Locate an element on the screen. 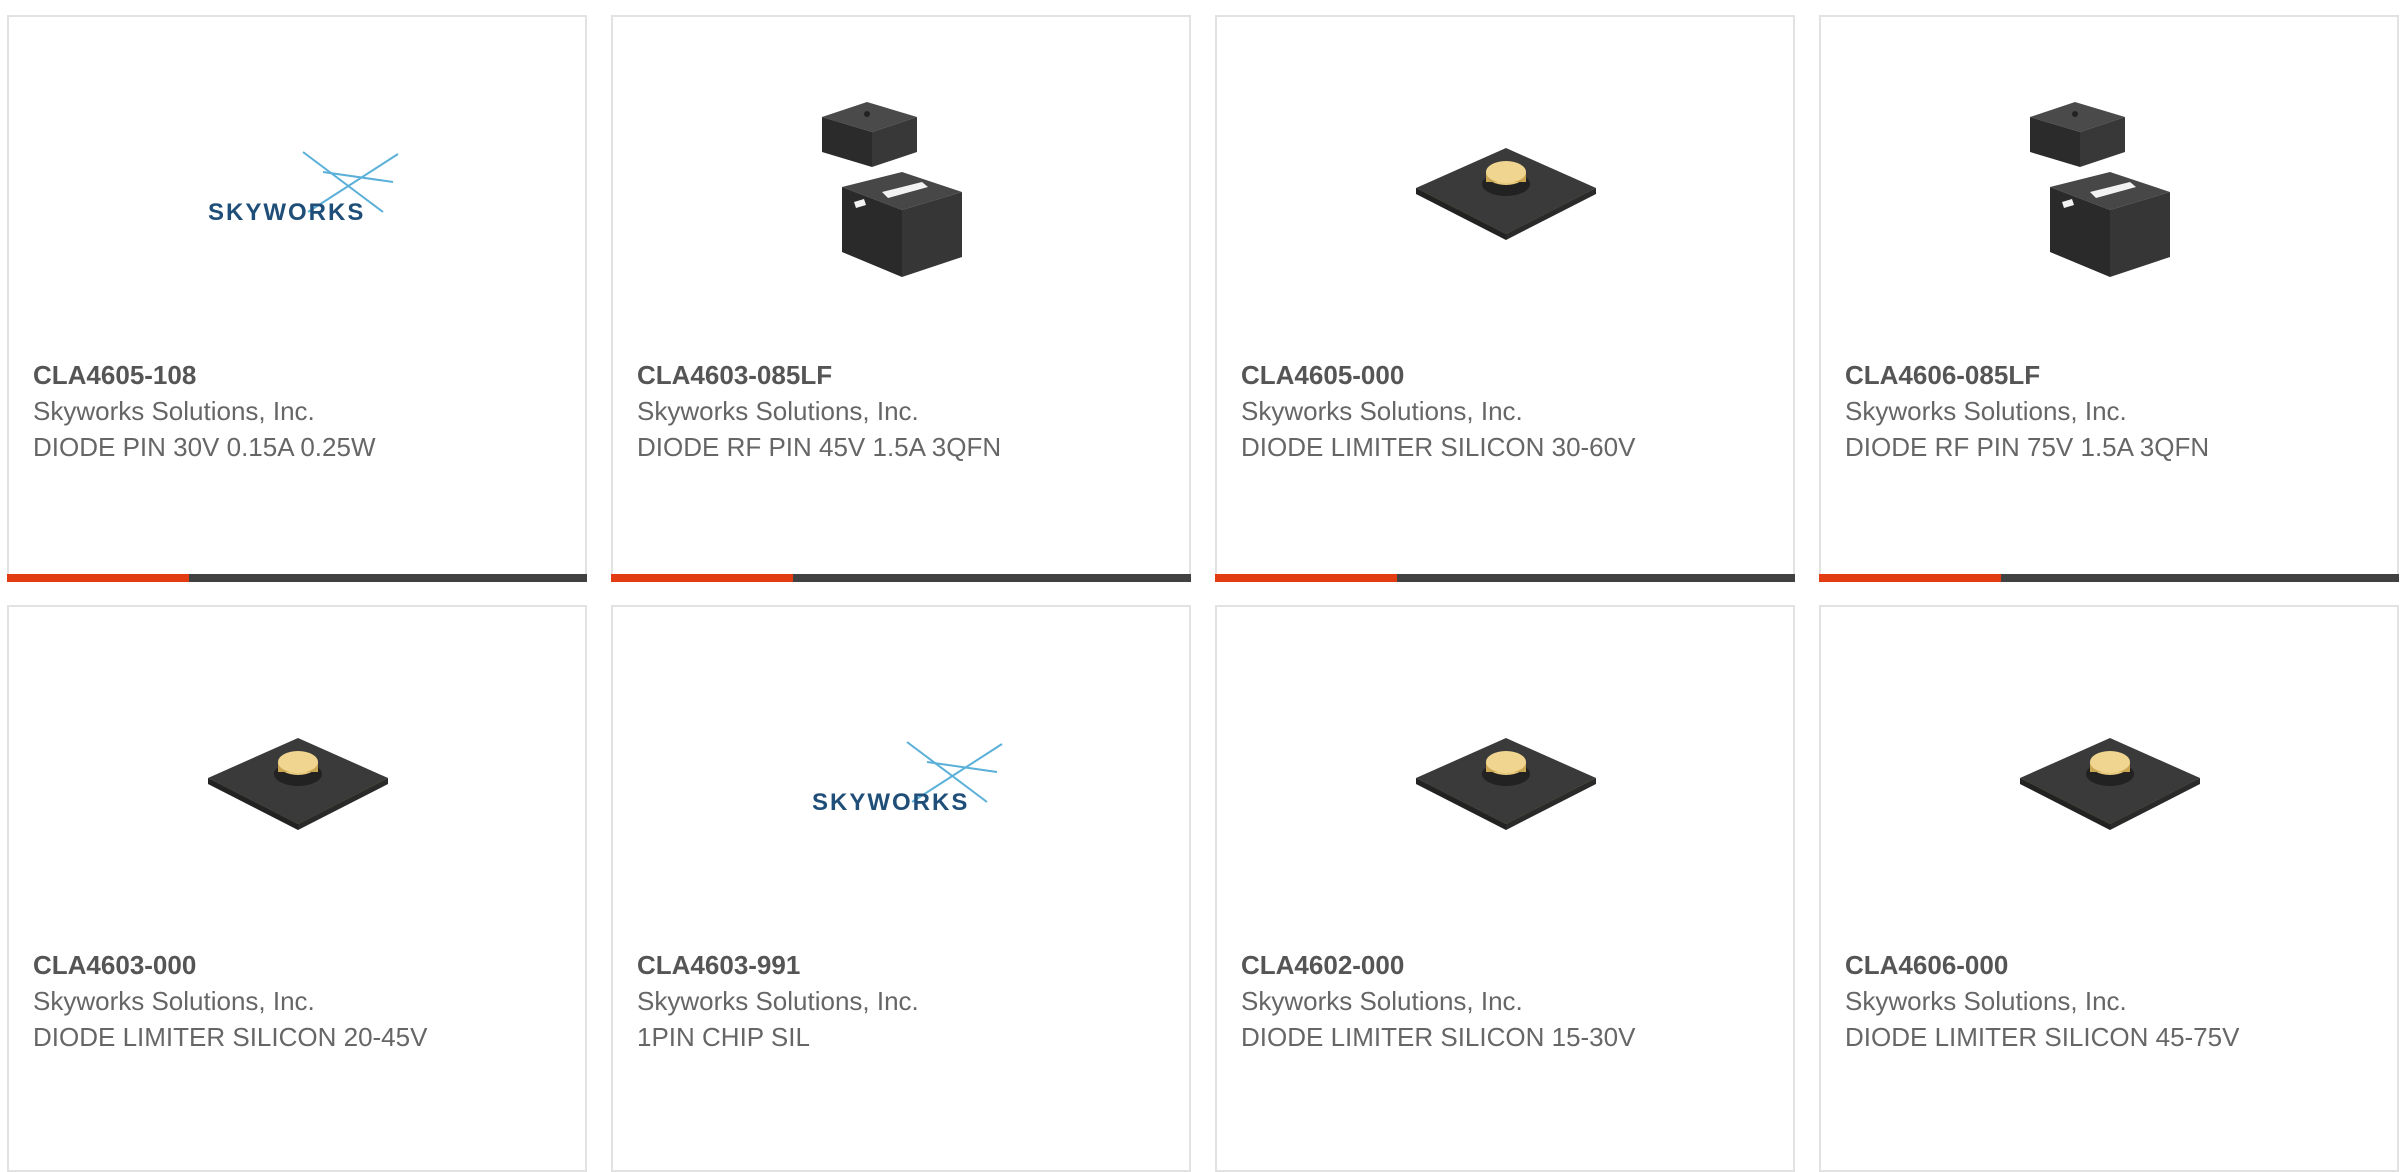  part-number: CLA4603-000 is located at coordinates (243, 965).